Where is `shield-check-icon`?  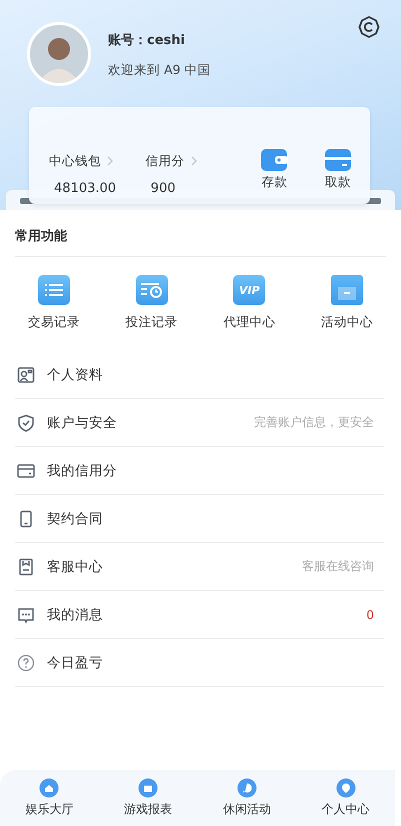 shield-check-icon is located at coordinates (26, 423).